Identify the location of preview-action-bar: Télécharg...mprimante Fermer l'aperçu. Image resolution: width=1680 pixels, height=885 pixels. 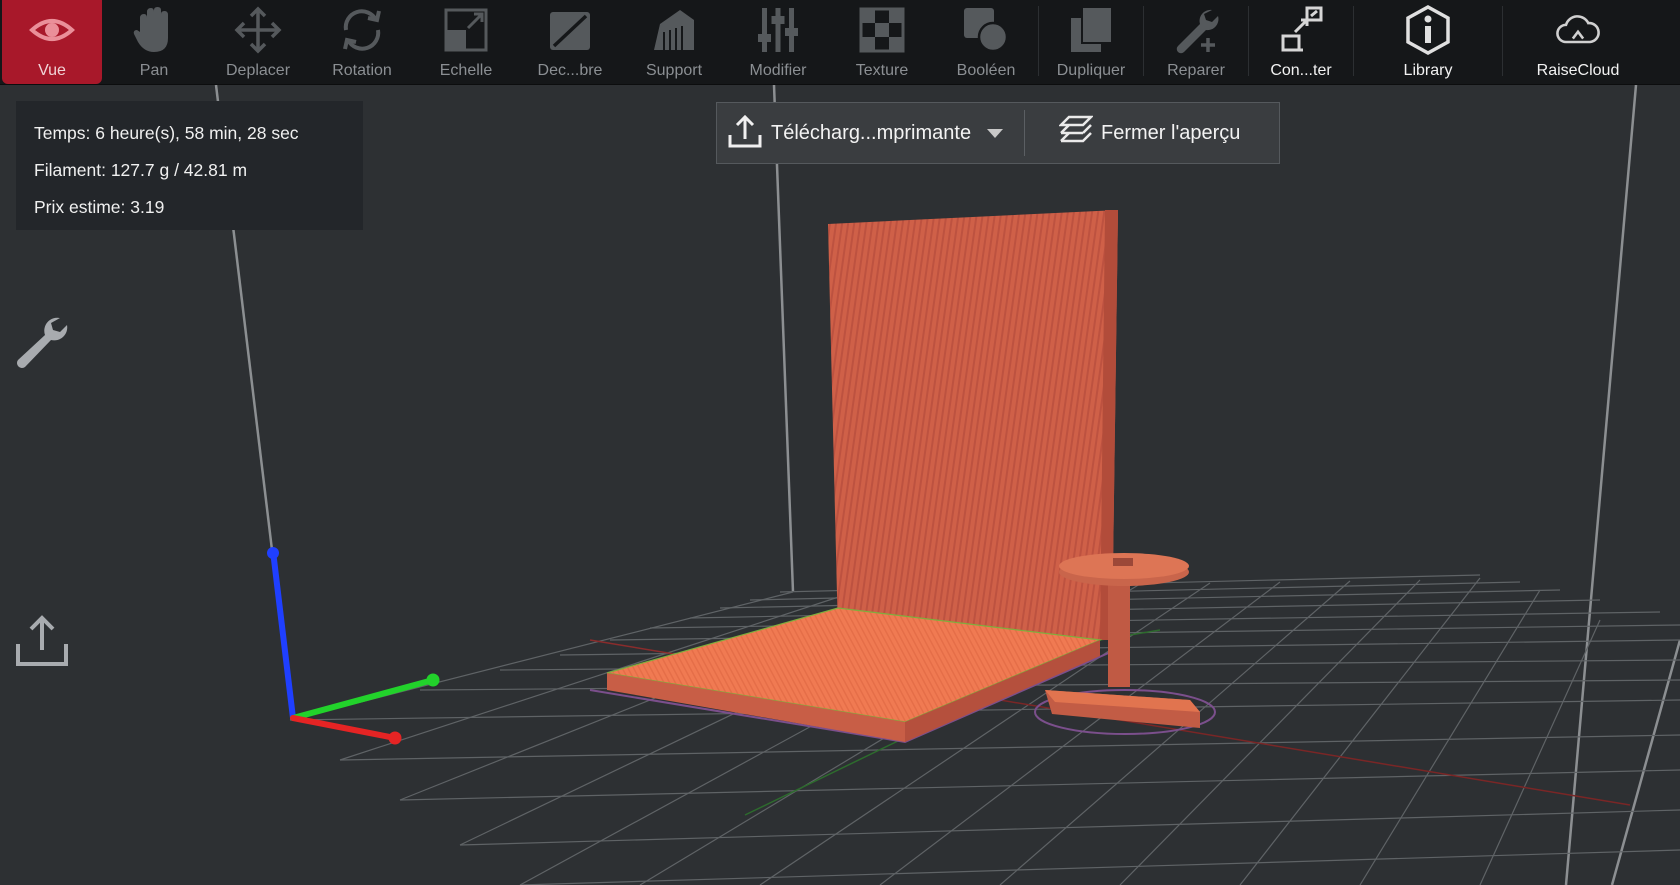
(998, 133).